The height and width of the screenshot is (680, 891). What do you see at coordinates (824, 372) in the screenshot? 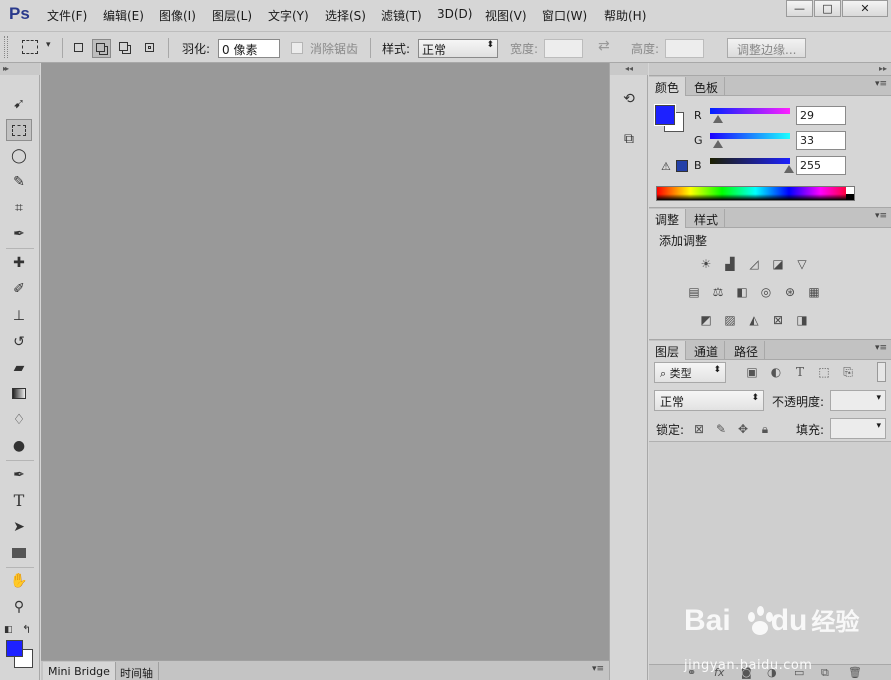
I see `filter-shape-icon: ⬚` at bounding box center [824, 372].